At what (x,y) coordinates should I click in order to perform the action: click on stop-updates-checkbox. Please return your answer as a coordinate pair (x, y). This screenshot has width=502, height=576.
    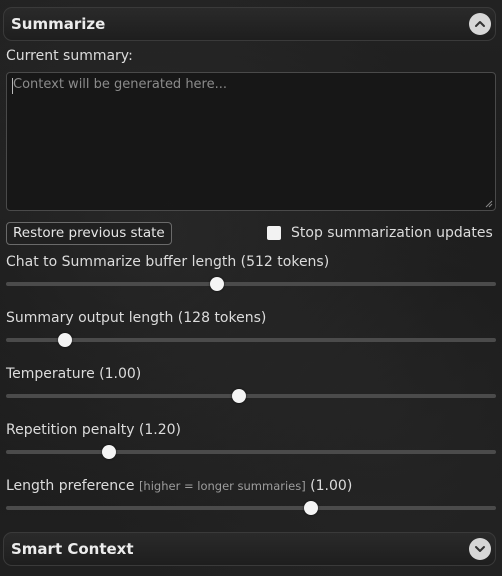
    Looking at the image, I should click on (274, 233).